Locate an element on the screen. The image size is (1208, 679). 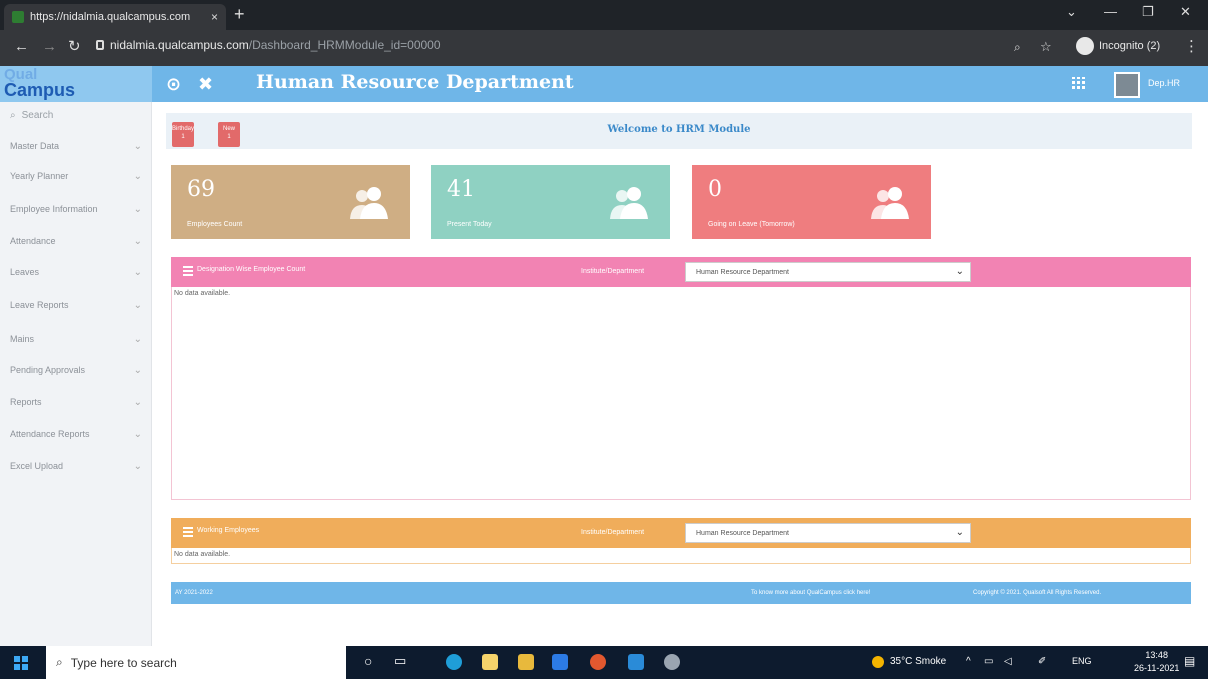
search-icon: ⌕ is located at coordinates (13, 115).